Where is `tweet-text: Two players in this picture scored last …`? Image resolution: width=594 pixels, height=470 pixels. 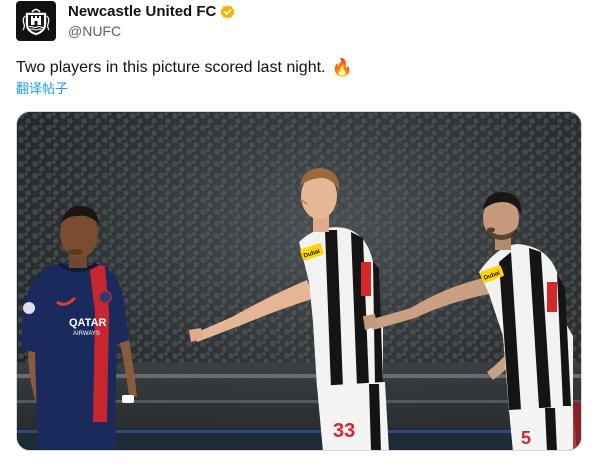 tweet-text: Two players in this picture scored last … is located at coordinates (184, 68).